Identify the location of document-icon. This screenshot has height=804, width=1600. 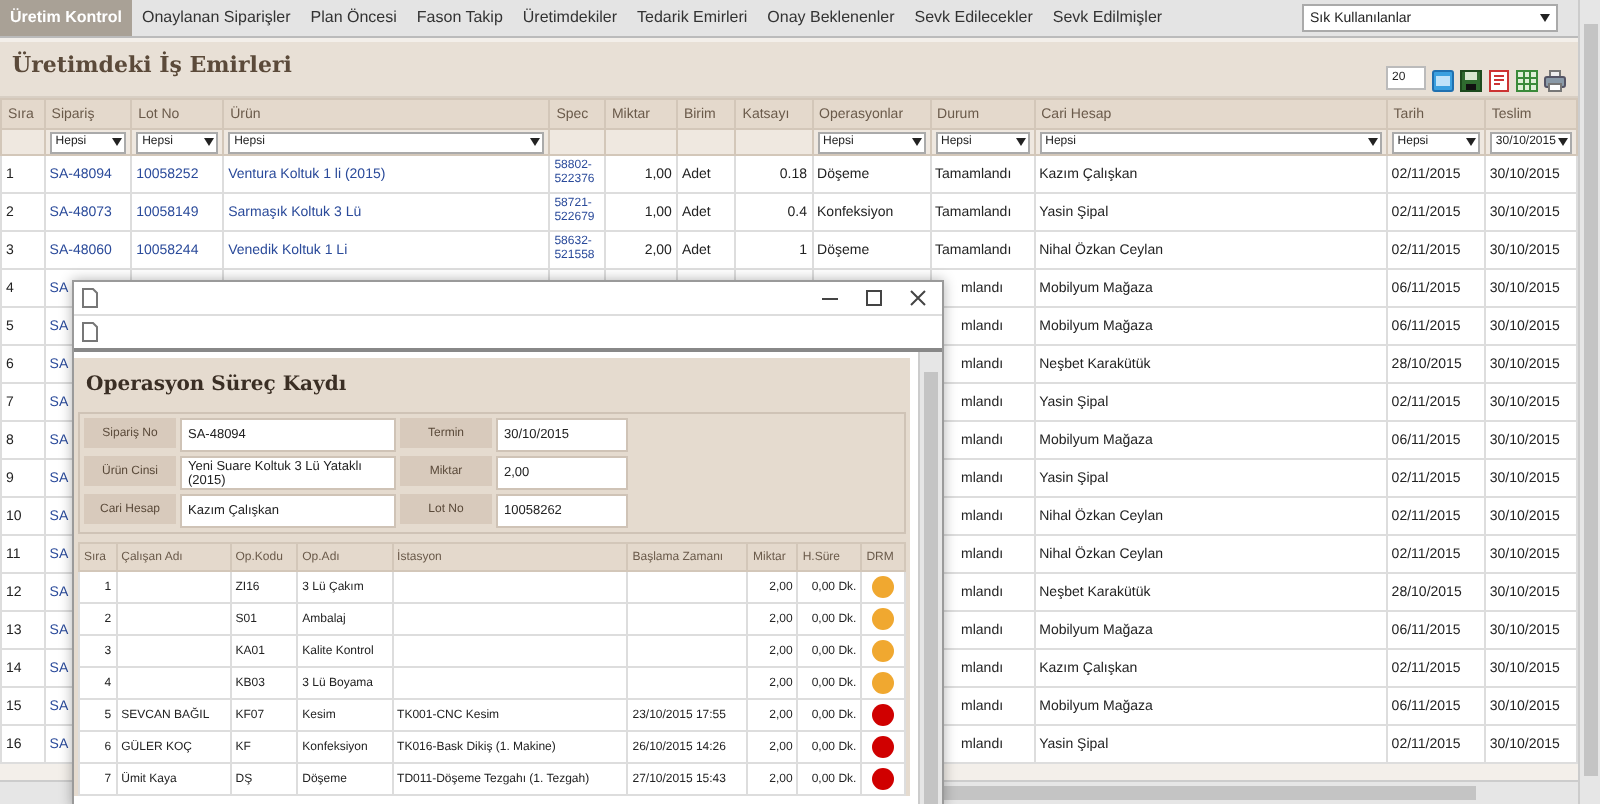
(1499, 78).